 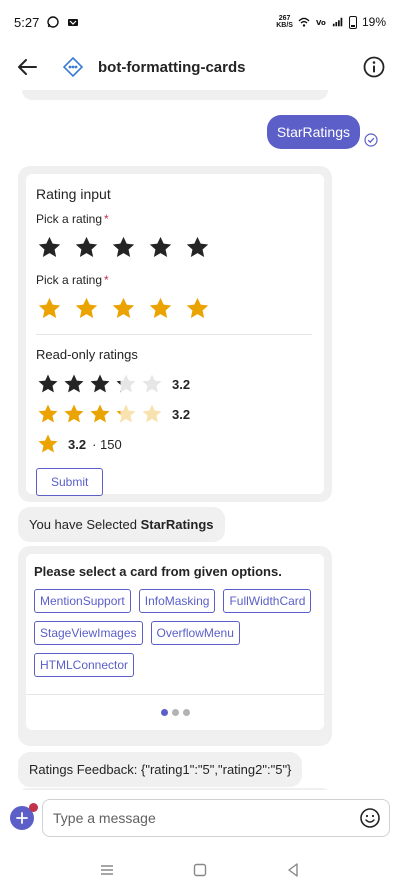 I want to click on readonly-rating-gold: 3.2, so click(x=175, y=414).